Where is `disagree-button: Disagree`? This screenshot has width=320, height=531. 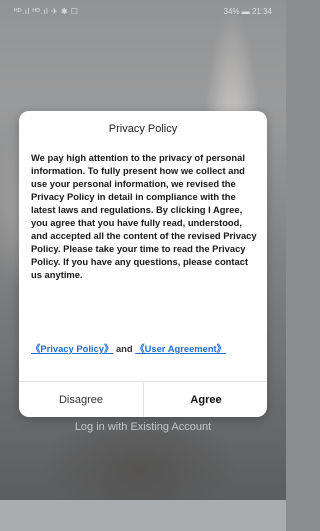 disagree-button: Disagree is located at coordinates (81, 399).